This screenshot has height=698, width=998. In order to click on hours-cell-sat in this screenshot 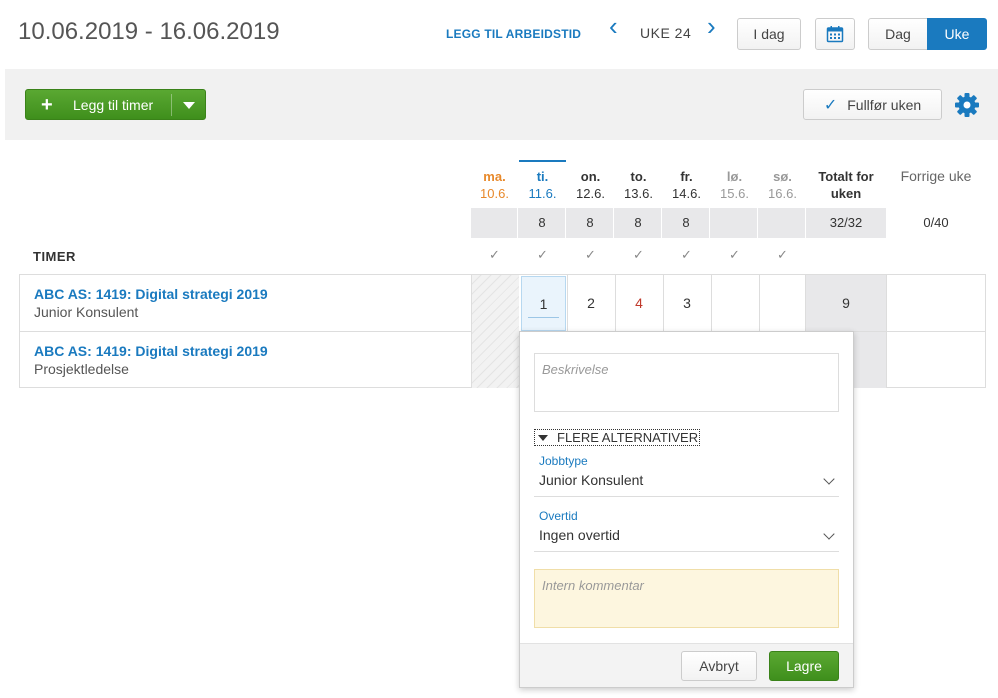, I will do `click(734, 303)`.